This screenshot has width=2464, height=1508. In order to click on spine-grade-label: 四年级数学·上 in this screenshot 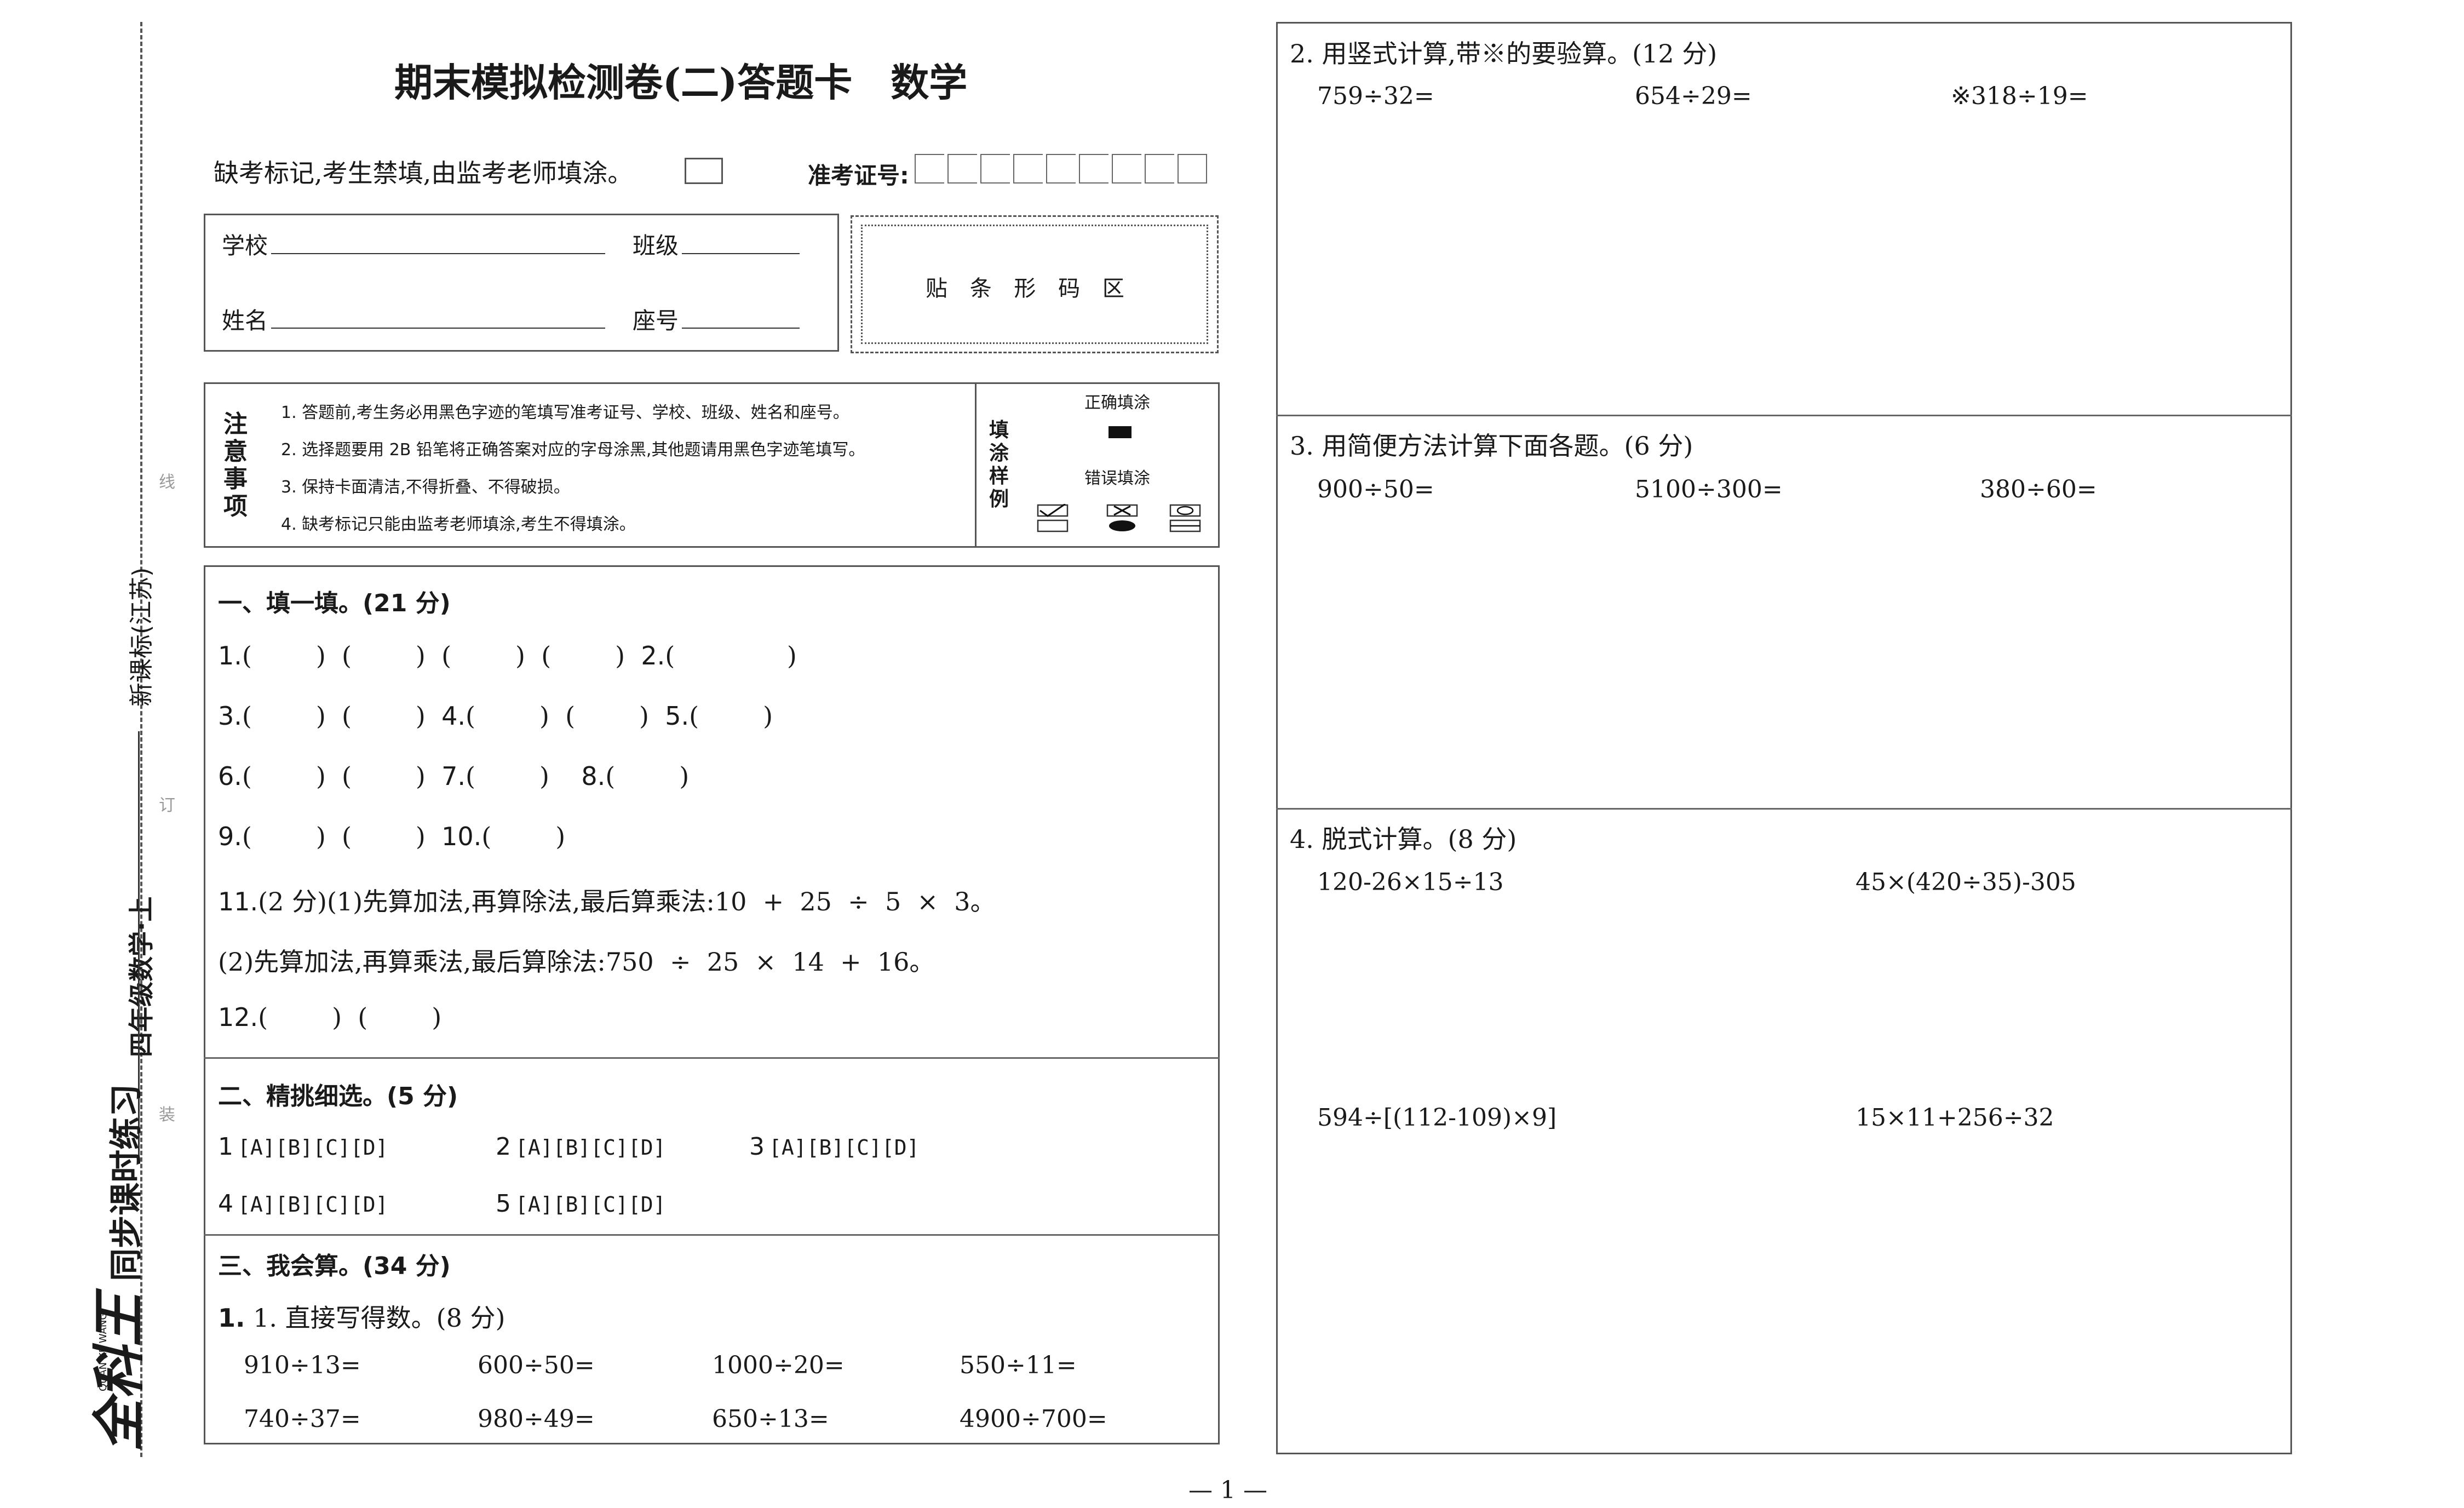, I will do `click(141, 977)`.